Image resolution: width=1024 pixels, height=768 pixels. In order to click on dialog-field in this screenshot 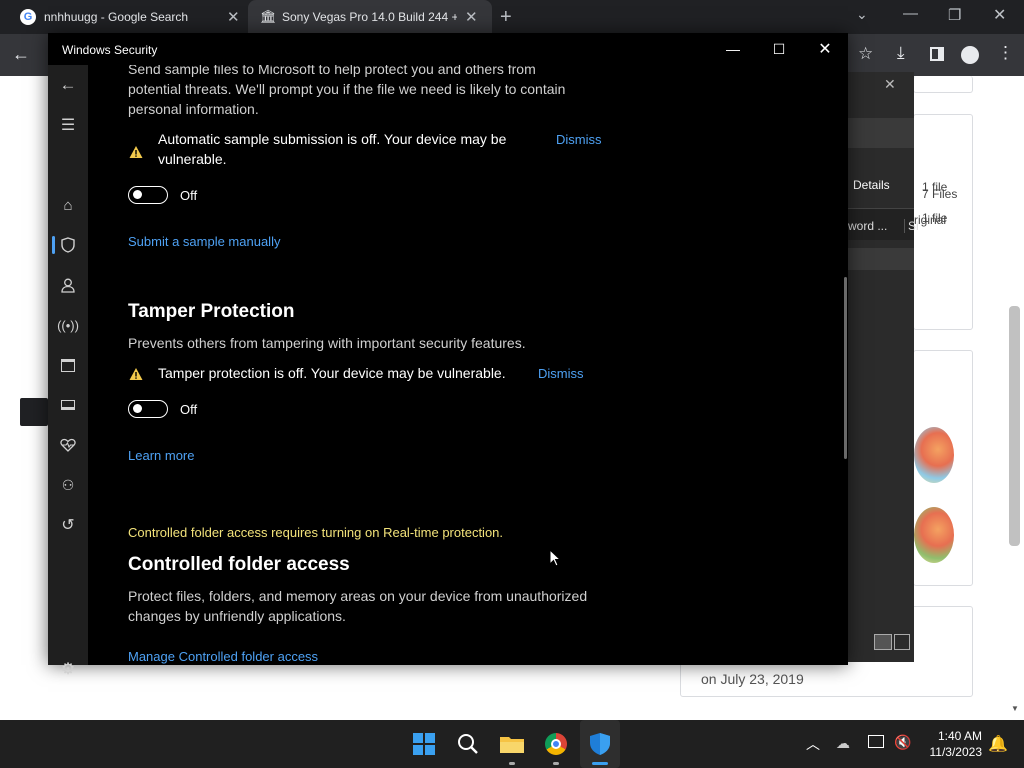, I will do `click(881, 133)`.